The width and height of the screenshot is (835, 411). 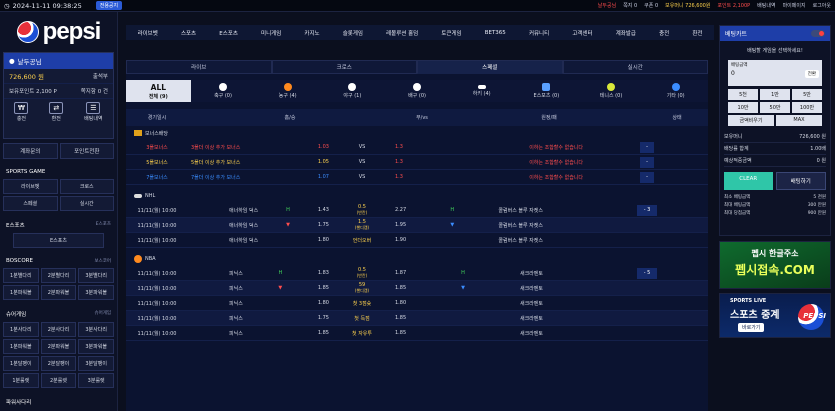 I want to click on nav-item: 스포츠, so click(x=188, y=33).